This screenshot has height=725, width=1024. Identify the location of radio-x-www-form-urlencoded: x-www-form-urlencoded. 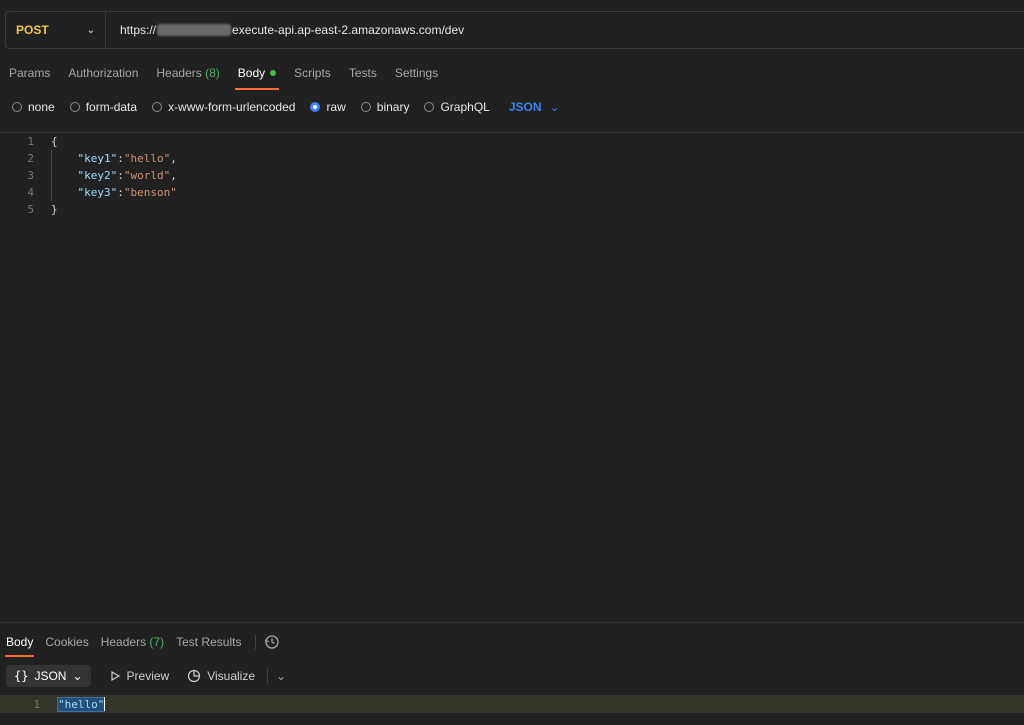
(223, 107).